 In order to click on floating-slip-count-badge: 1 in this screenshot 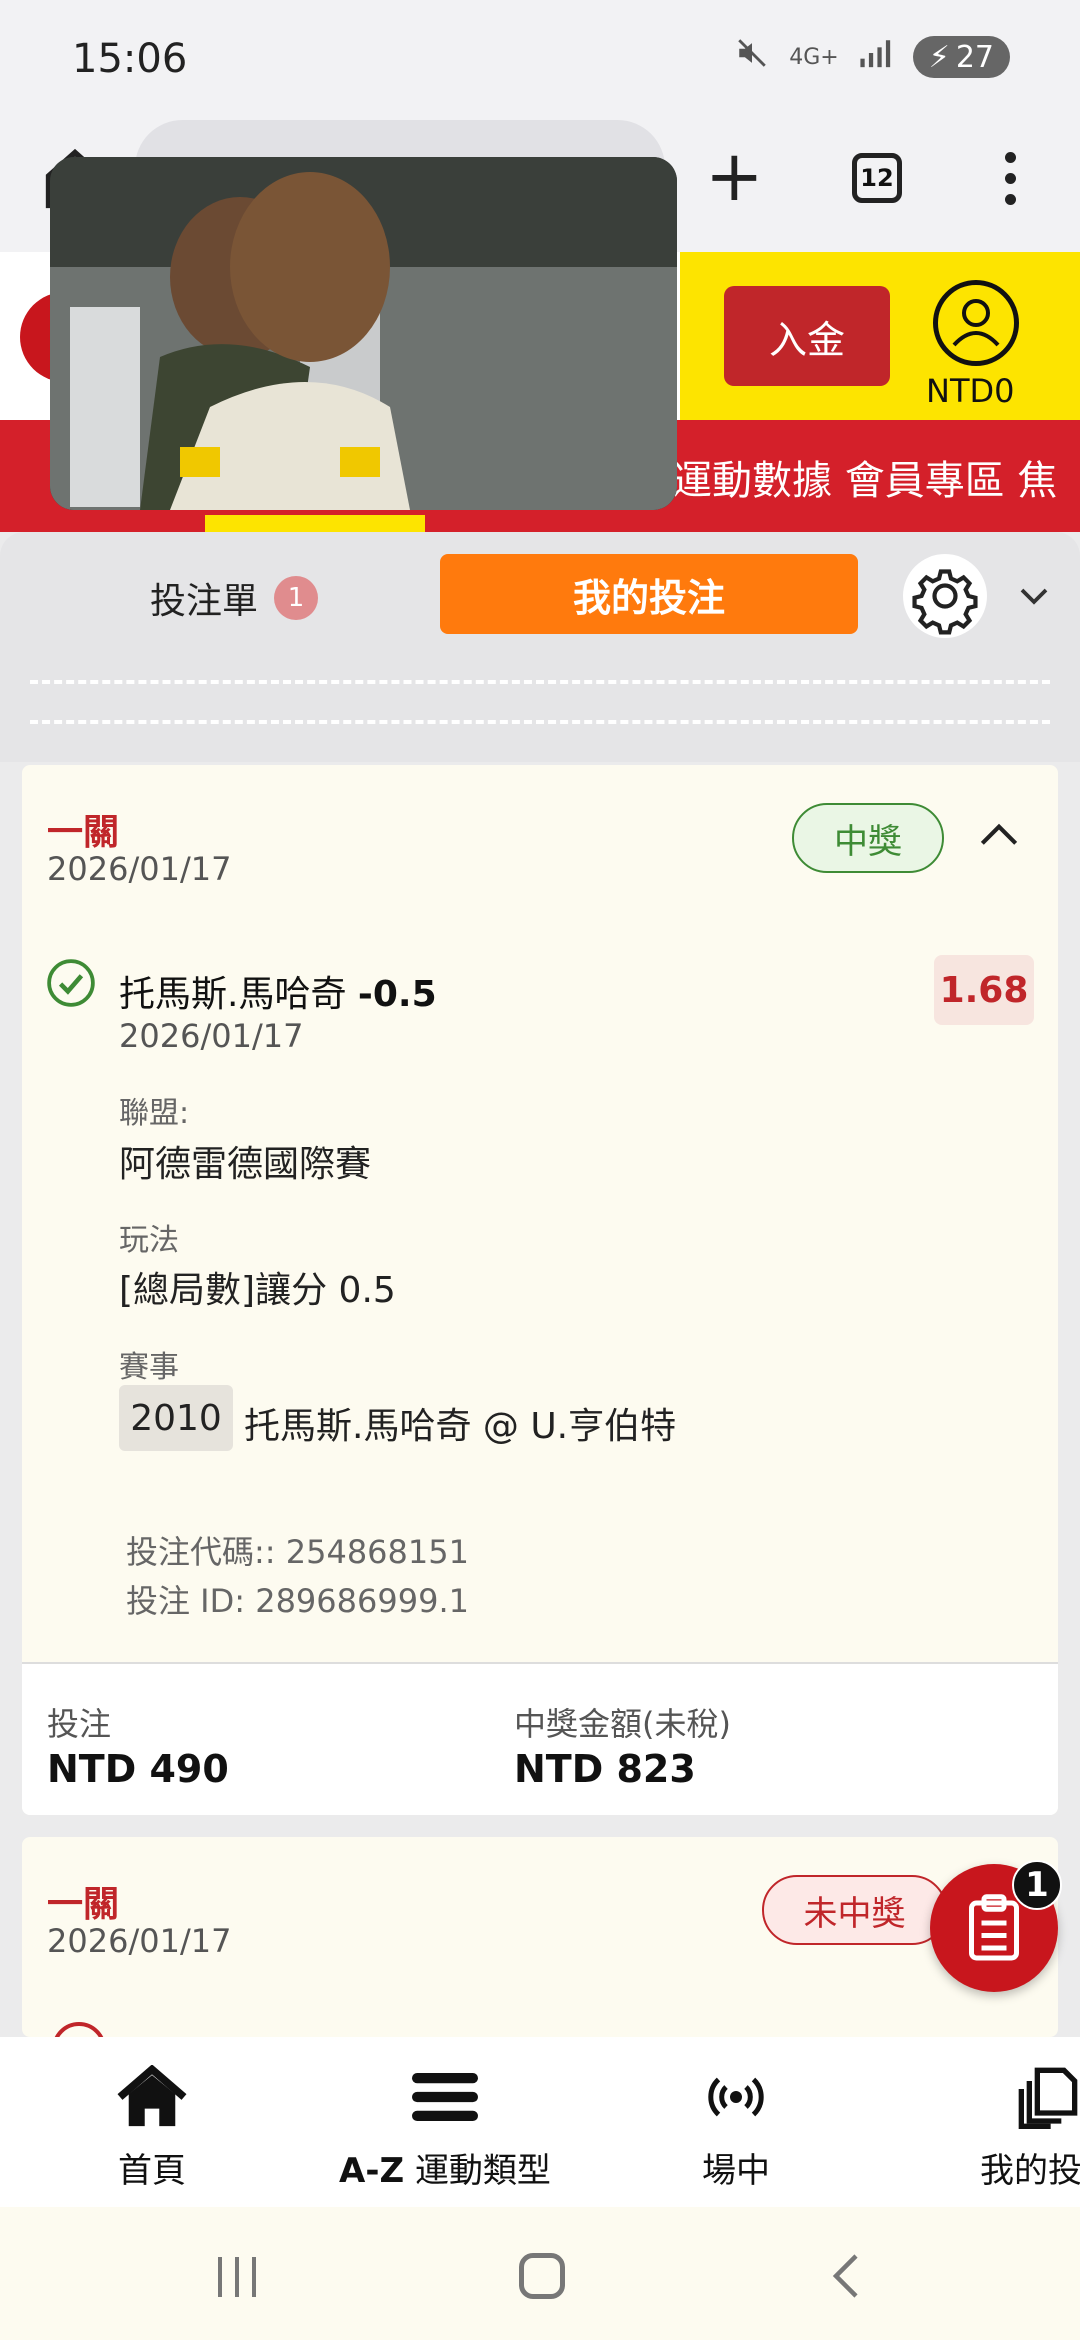, I will do `click(1037, 1885)`.